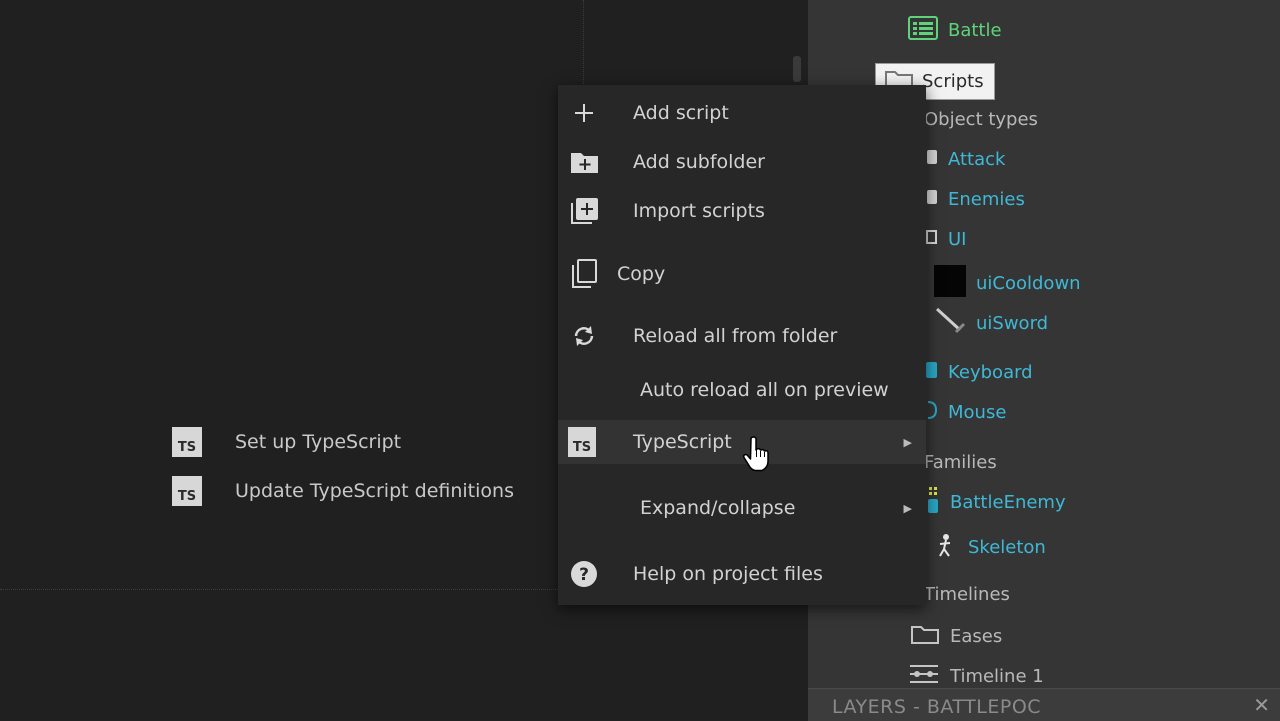  I want to click on menu-item-label: Help on project files, so click(728, 574).